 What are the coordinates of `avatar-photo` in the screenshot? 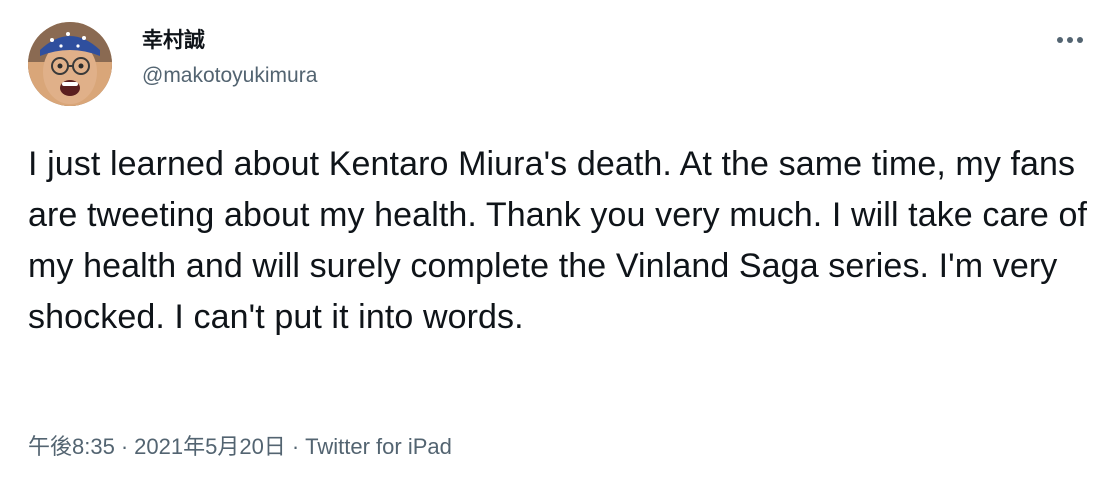 It's located at (70, 64).